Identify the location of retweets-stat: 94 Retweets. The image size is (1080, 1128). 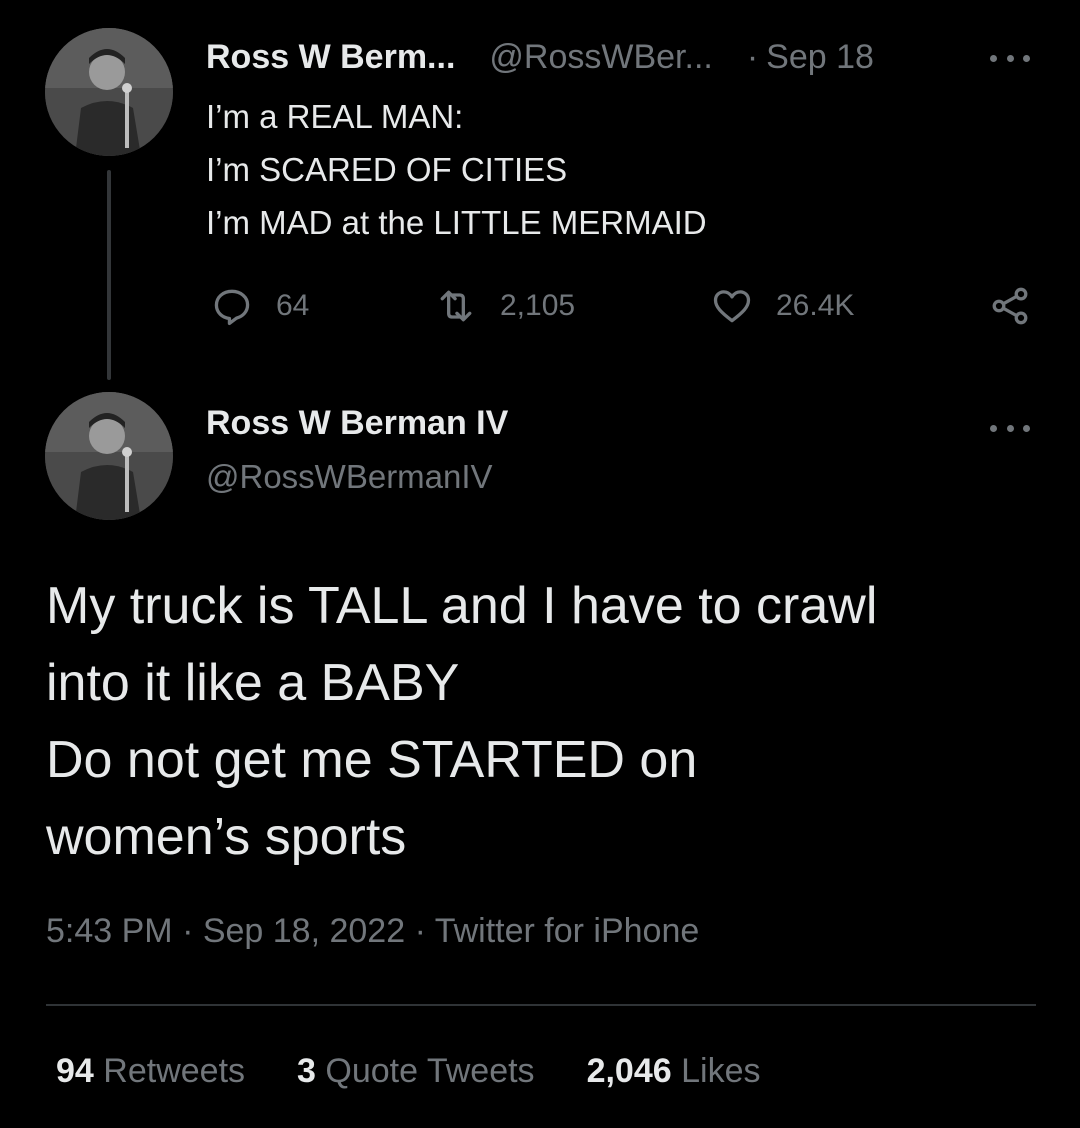
(150, 1071).